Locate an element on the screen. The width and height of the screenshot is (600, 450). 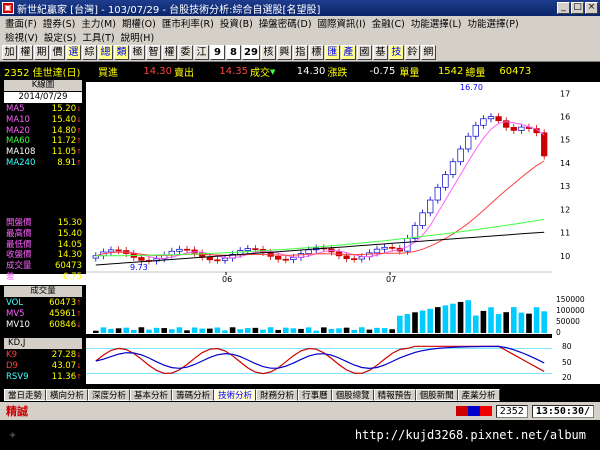
menu-item-mrow2-3: 說明(H) is located at coordinates (138, 37).